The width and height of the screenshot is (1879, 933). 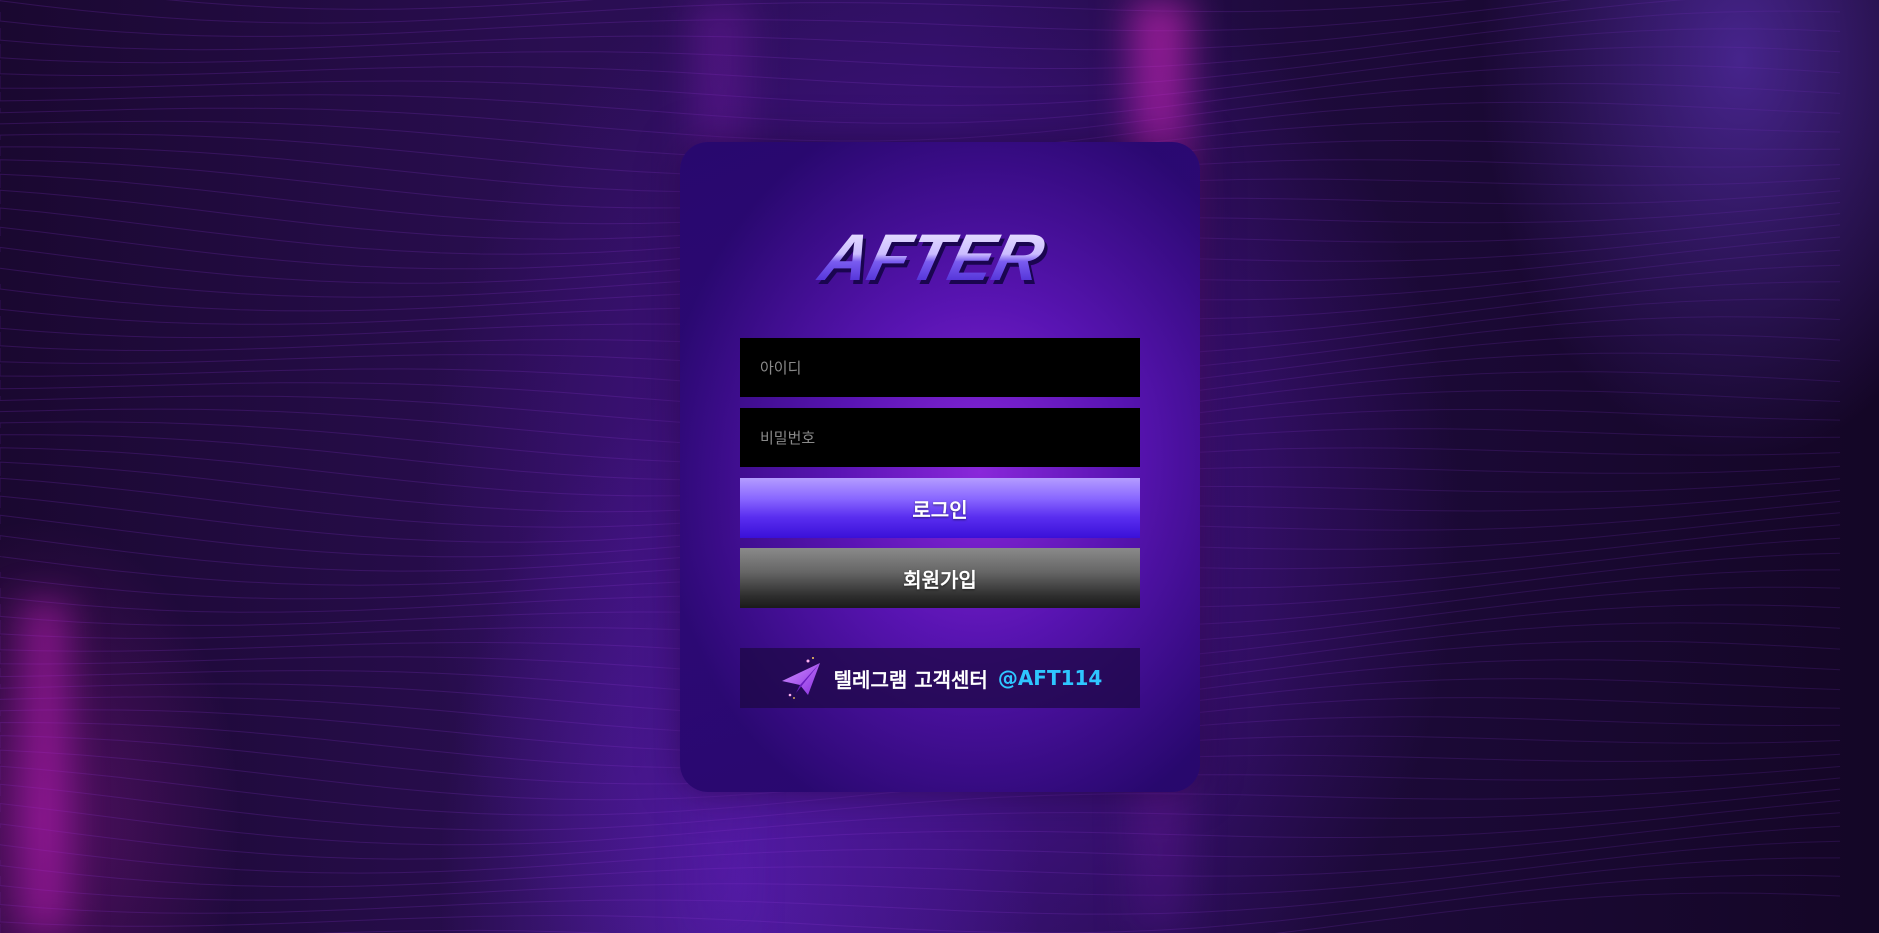 What do you see at coordinates (1050, 678) in the screenshot?
I see `telegram-handle: @AFT114` at bounding box center [1050, 678].